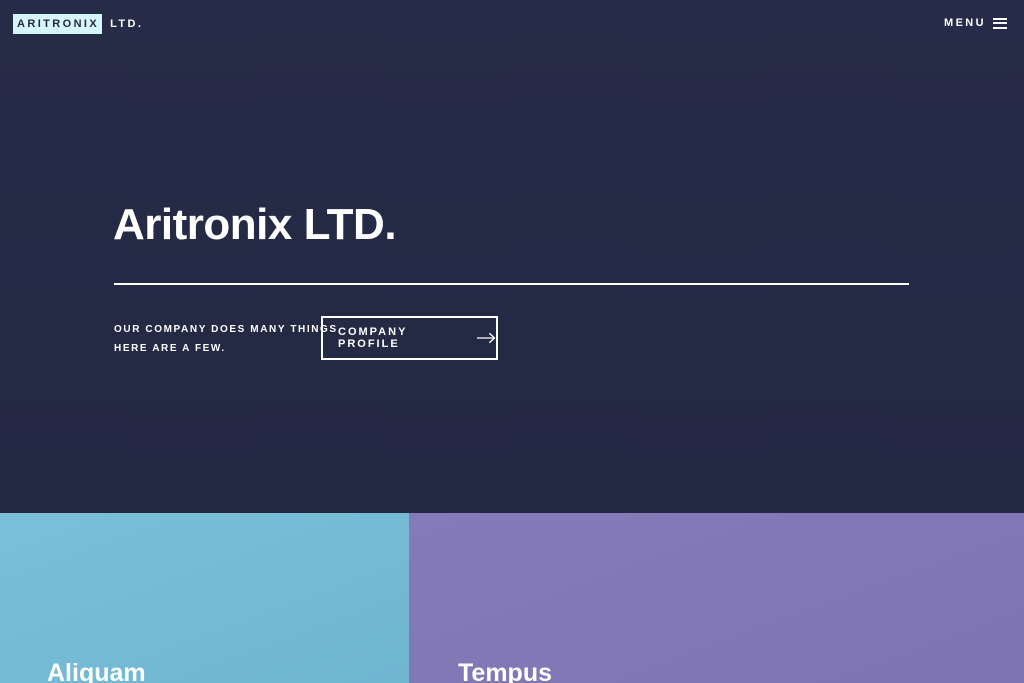 Image resolution: width=1024 pixels, height=683 pixels. I want to click on tile-aliquam: Aliquam, so click(204, 598).